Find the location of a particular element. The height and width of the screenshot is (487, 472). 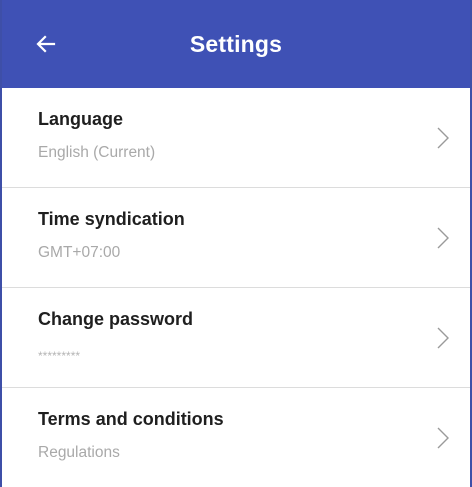

page-title: Settings is located at coordinates (236, 44).